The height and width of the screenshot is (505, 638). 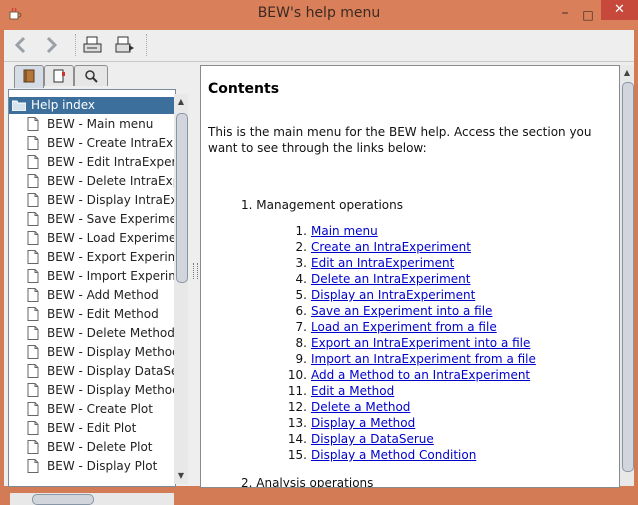 I want to click on close-button: ✕, so click(x=619, y=10).